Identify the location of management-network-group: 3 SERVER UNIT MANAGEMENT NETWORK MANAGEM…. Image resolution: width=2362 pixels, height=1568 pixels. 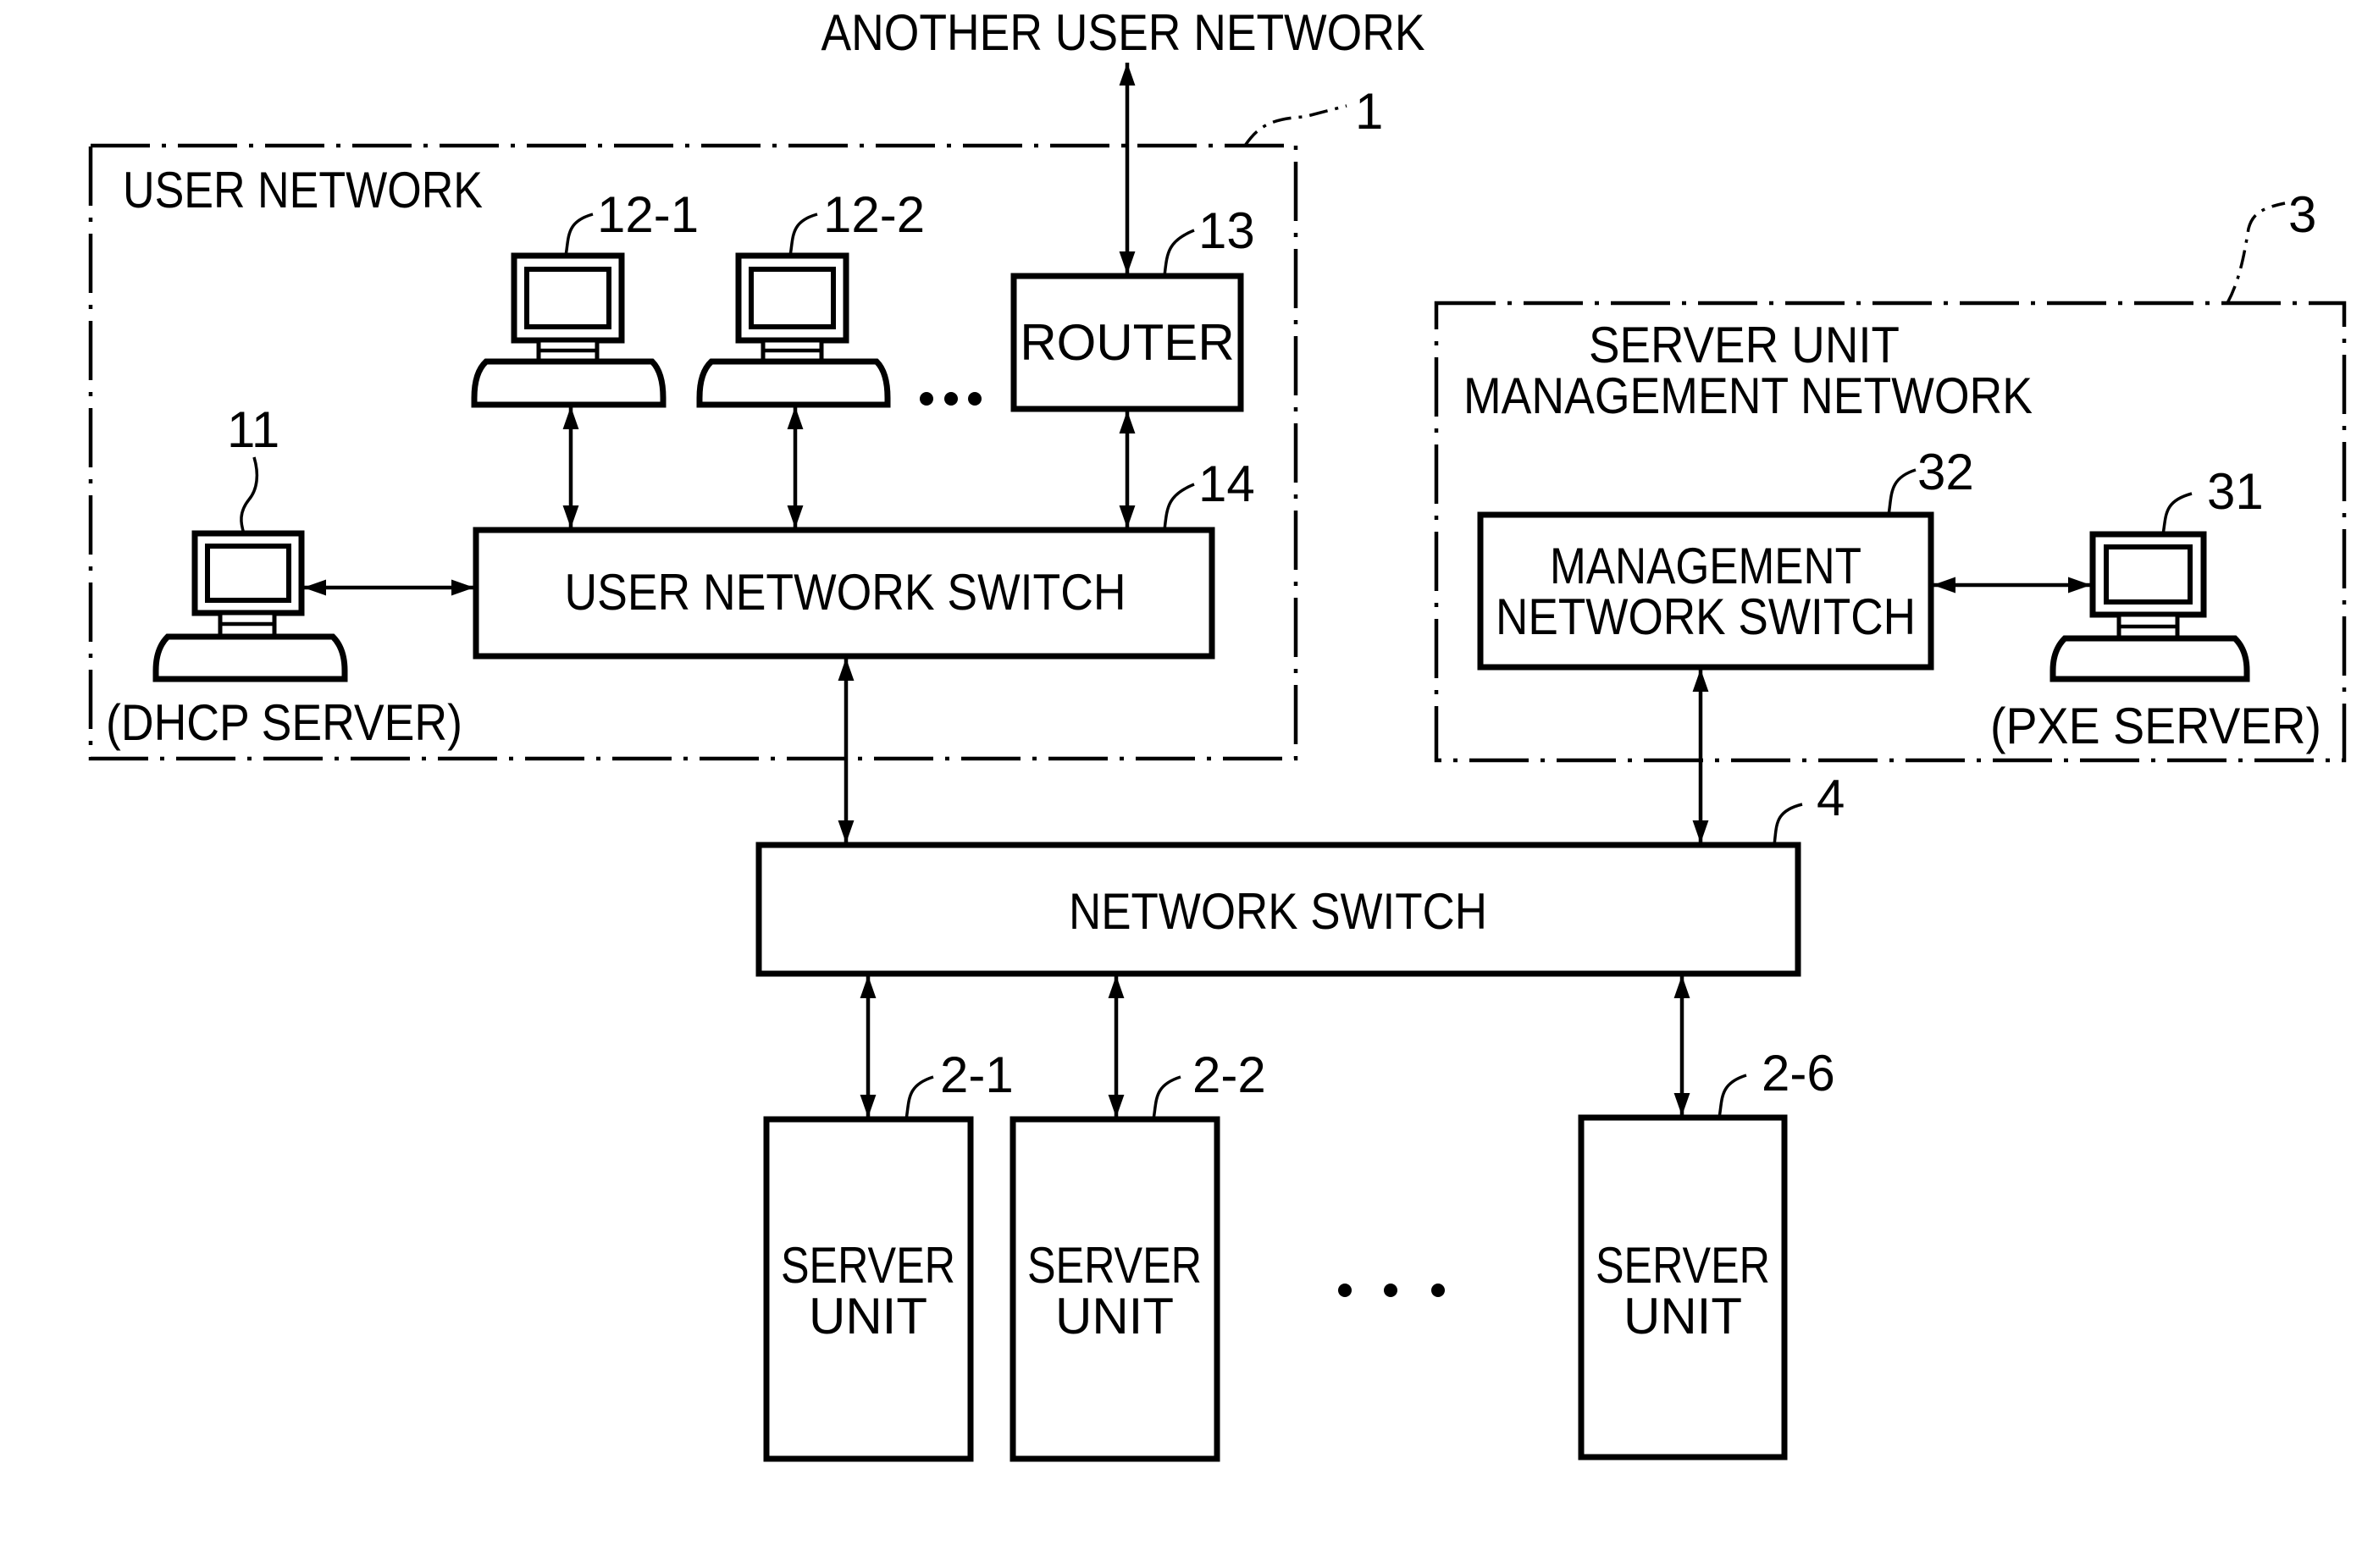
(1890, 474).